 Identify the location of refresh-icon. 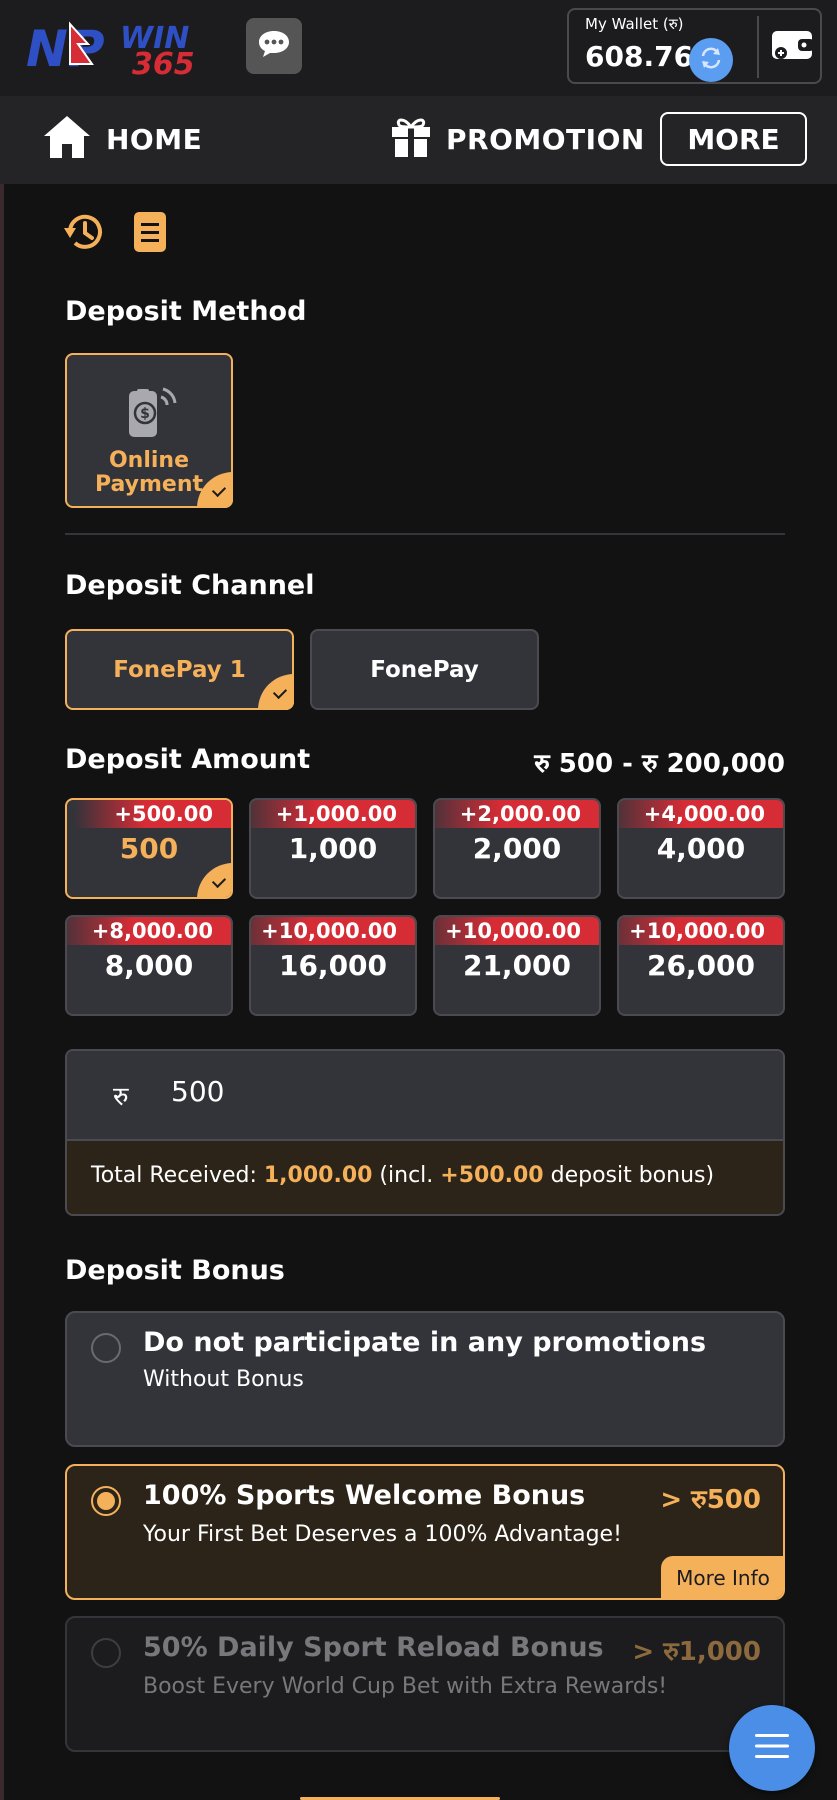
(711, 60).